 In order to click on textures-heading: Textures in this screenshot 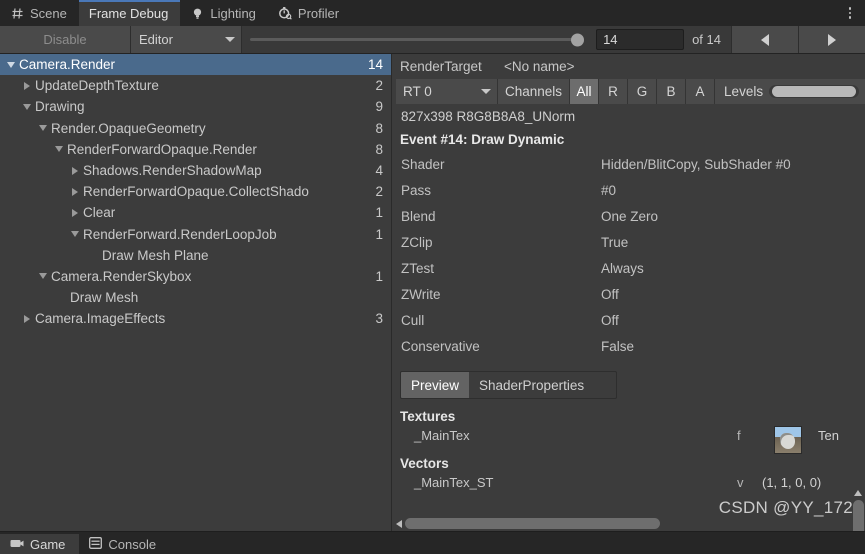, I will do `click(428, 416)`.